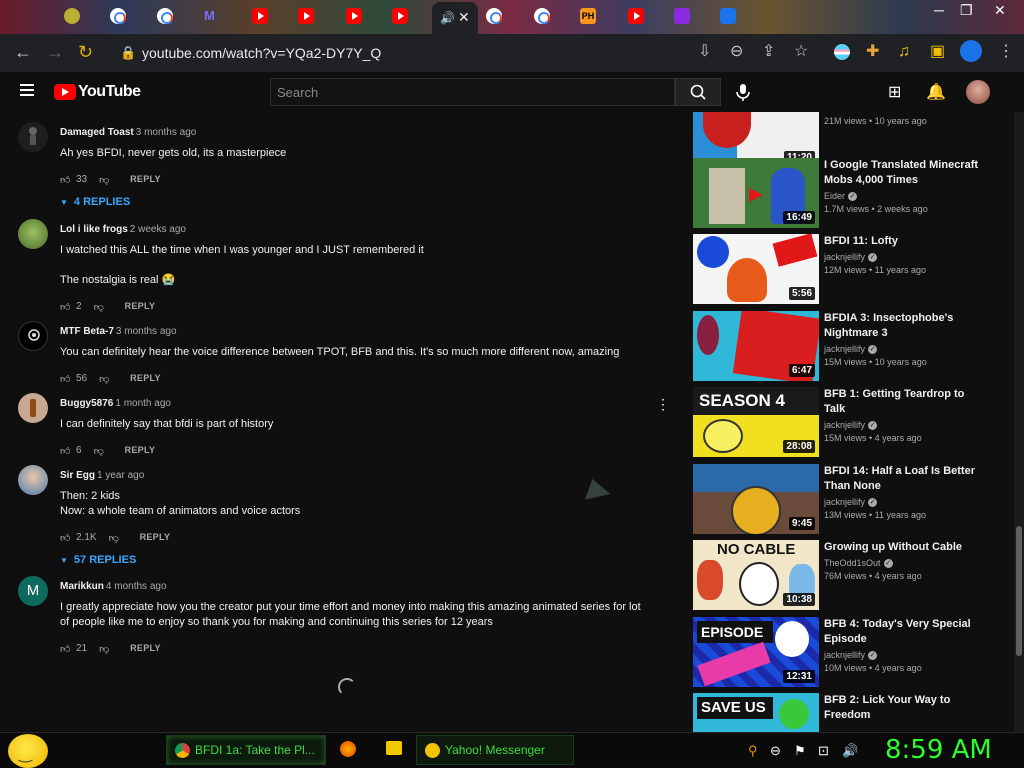 Image resolution: width=1024 pixels, height=768 pixels. What do you see at coordinates (834, 196) in the screenshot?
I see `channel-name: Eider` at bounding box center [834, 196].